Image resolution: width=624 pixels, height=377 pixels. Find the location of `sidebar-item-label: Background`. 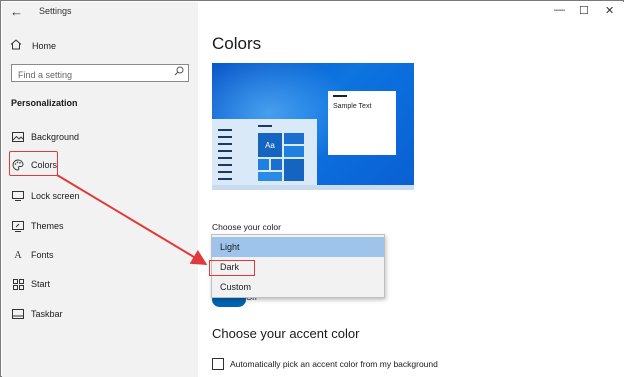

sidebar-item-label: Background is located at coordinates (55, 137).